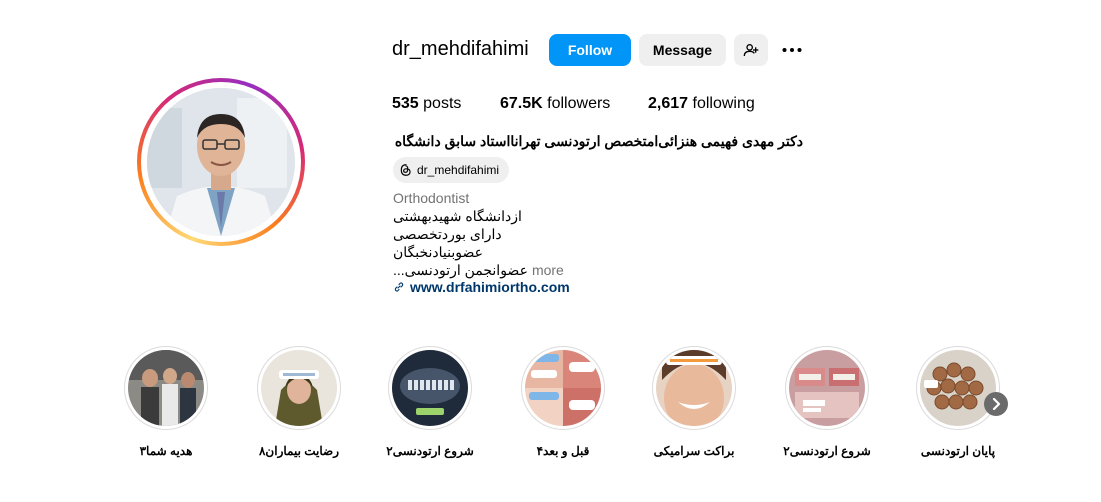  What do you see at coordinates (668, 103) in the screenshot?
I see `following-count: 2,617` at bounding box center [668, 103].